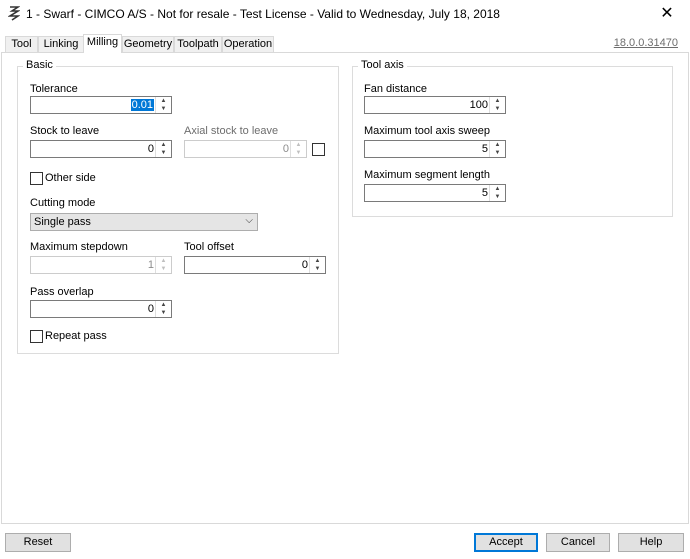 The image size is (690, 559). What do you see at coordinates (317, 261) in the screenshot?
I see `offset-up-icon: ▲` at bounding box center [317, 261].